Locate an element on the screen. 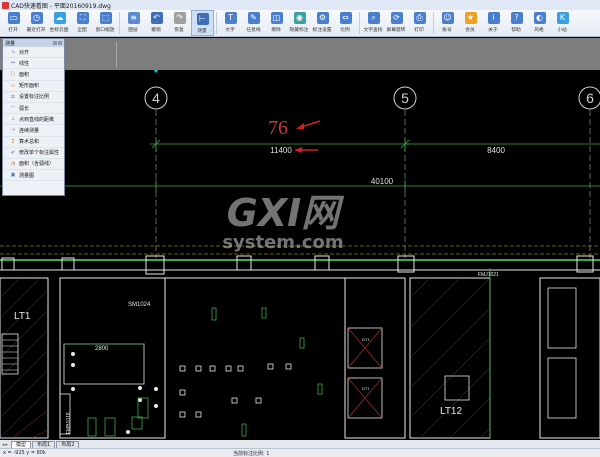 The height and width of the screenshot is (457, 600). measure-item-label: 设置标注比例 is located at coordinates (34, 97).